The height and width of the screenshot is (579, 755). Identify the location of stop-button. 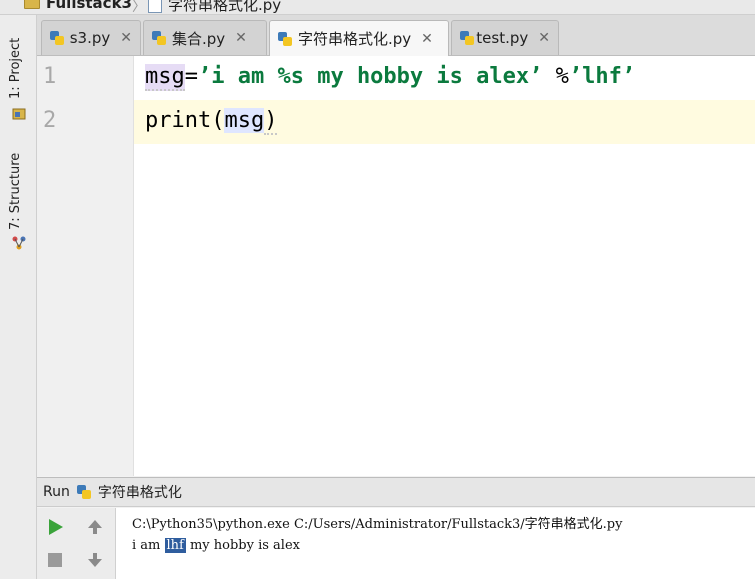
(55, 560).